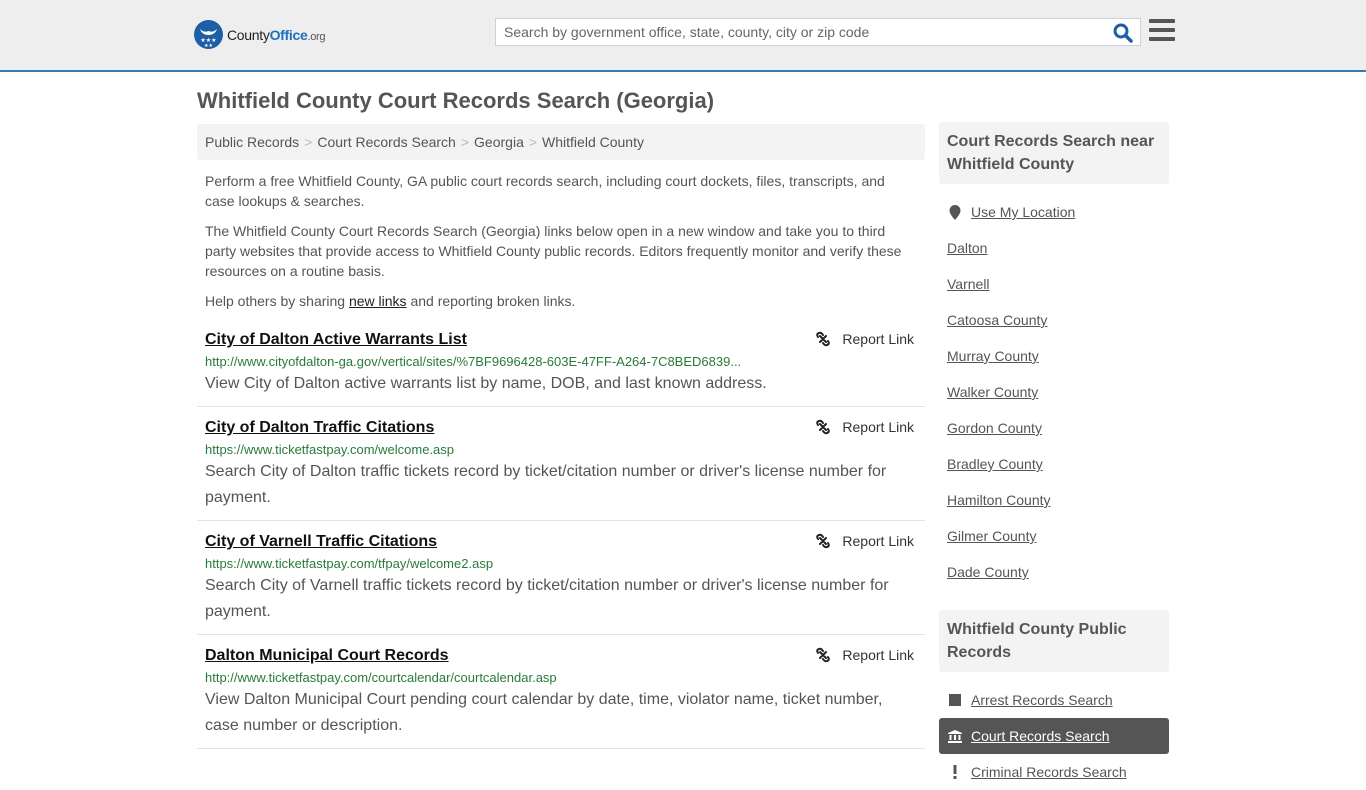  What do you see at coordinates (955, 736) in the screenshot?
I see `courthouse-icon` at bounding box center [955, 736].